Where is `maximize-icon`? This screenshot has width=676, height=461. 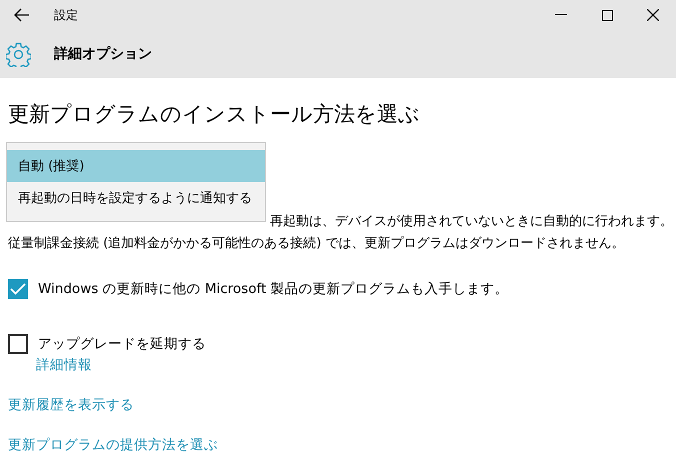
maximize-icon is located at coordinates (607, 15).